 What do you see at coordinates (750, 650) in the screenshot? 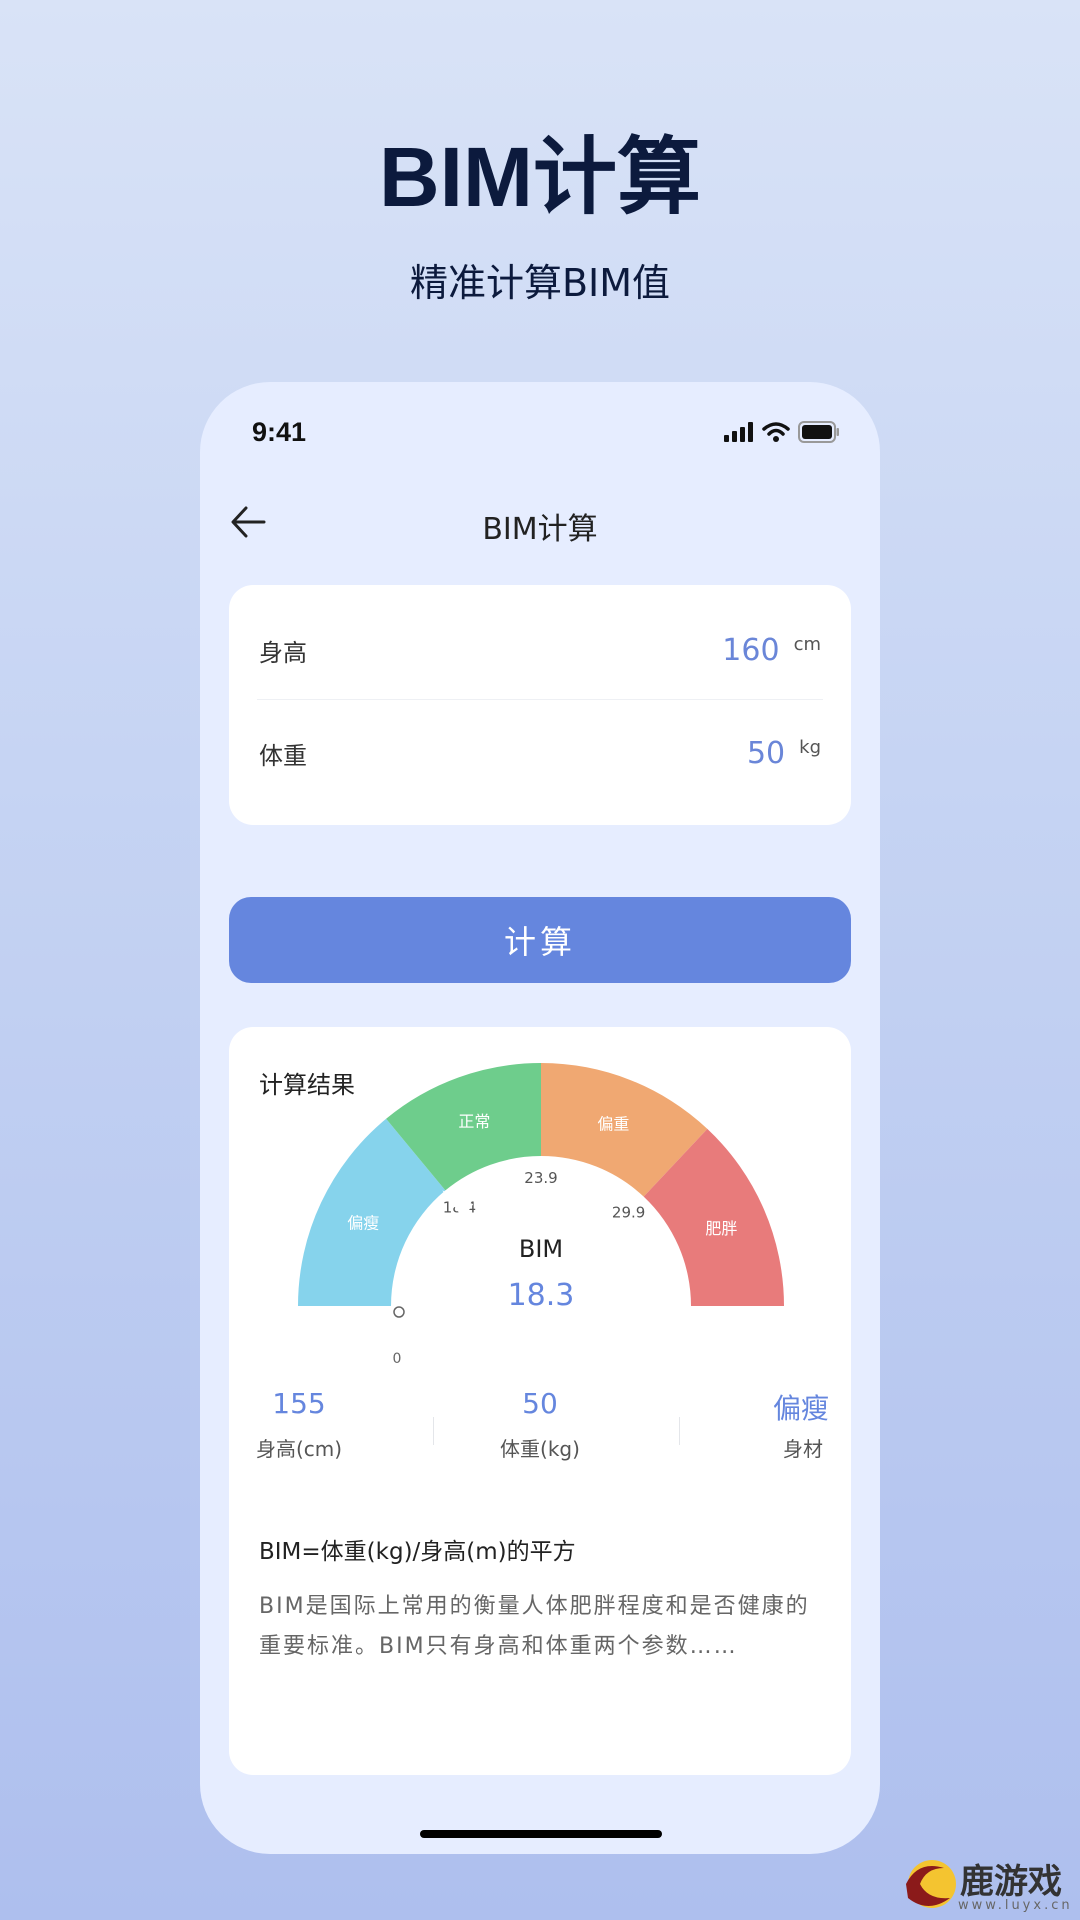
I see `height-input: 160` at bounding box center [750, 650].